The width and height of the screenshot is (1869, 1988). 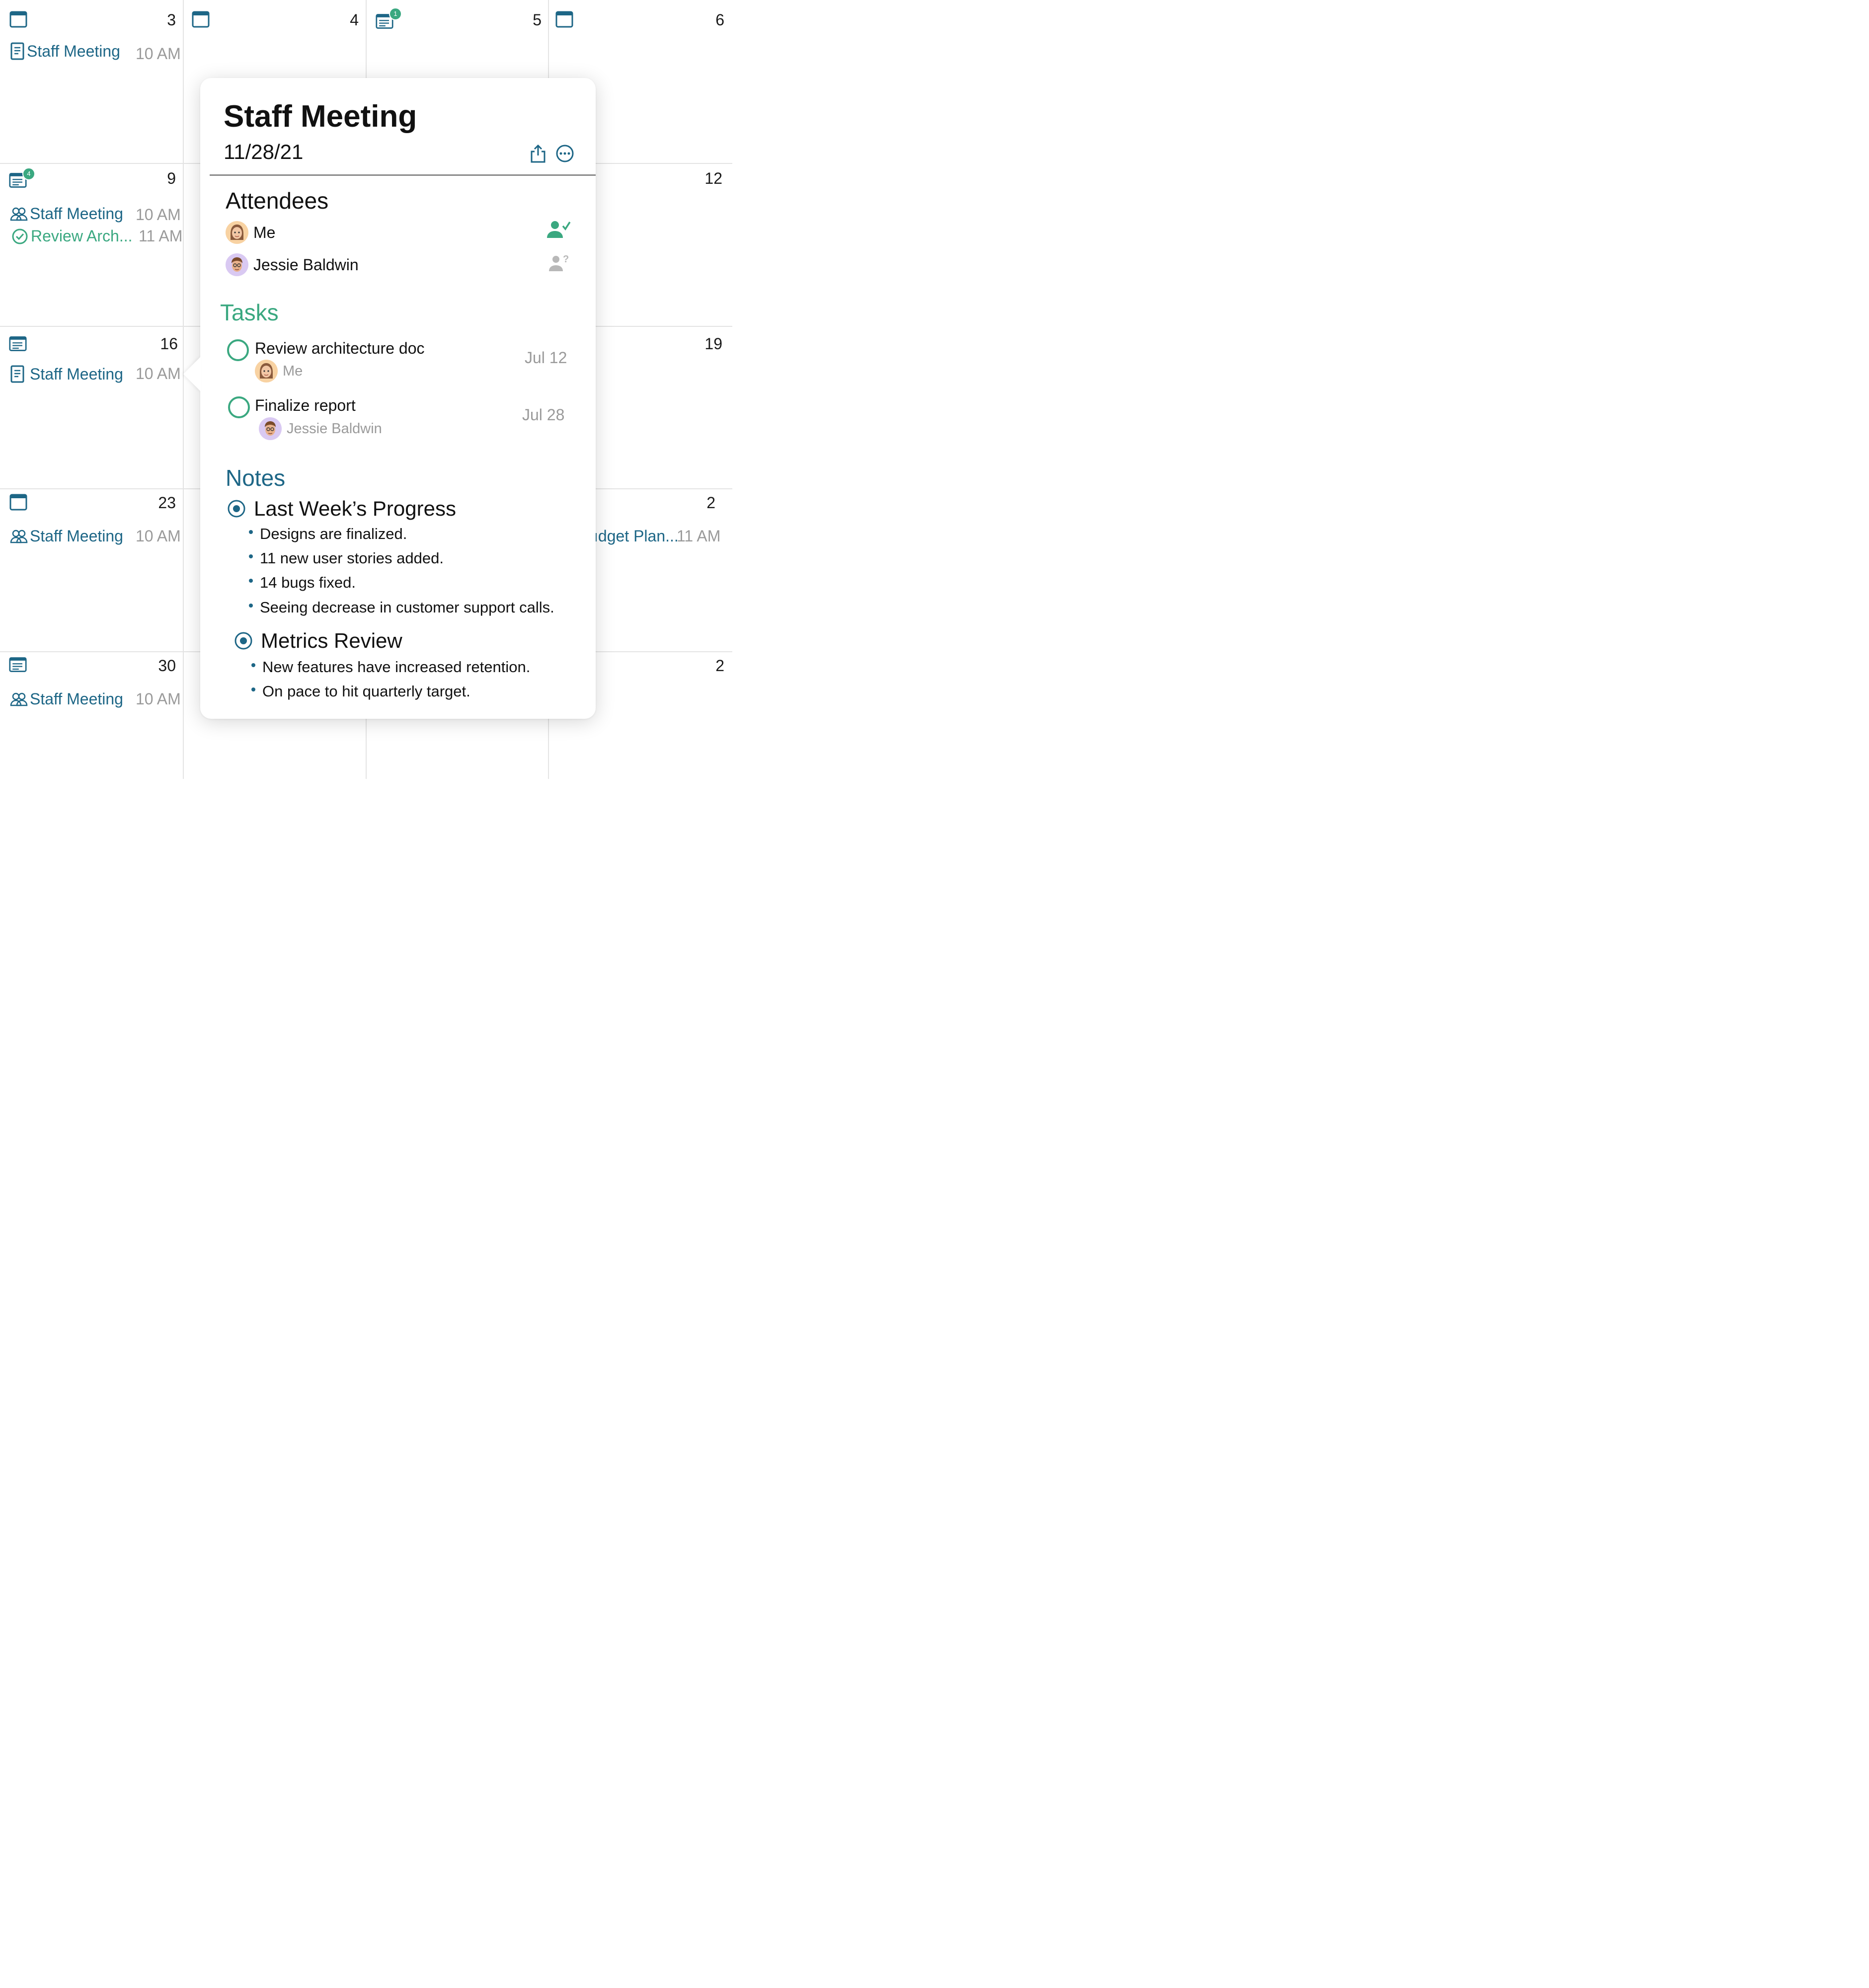 I want to click on share-icon, so click(x=538, y=153).